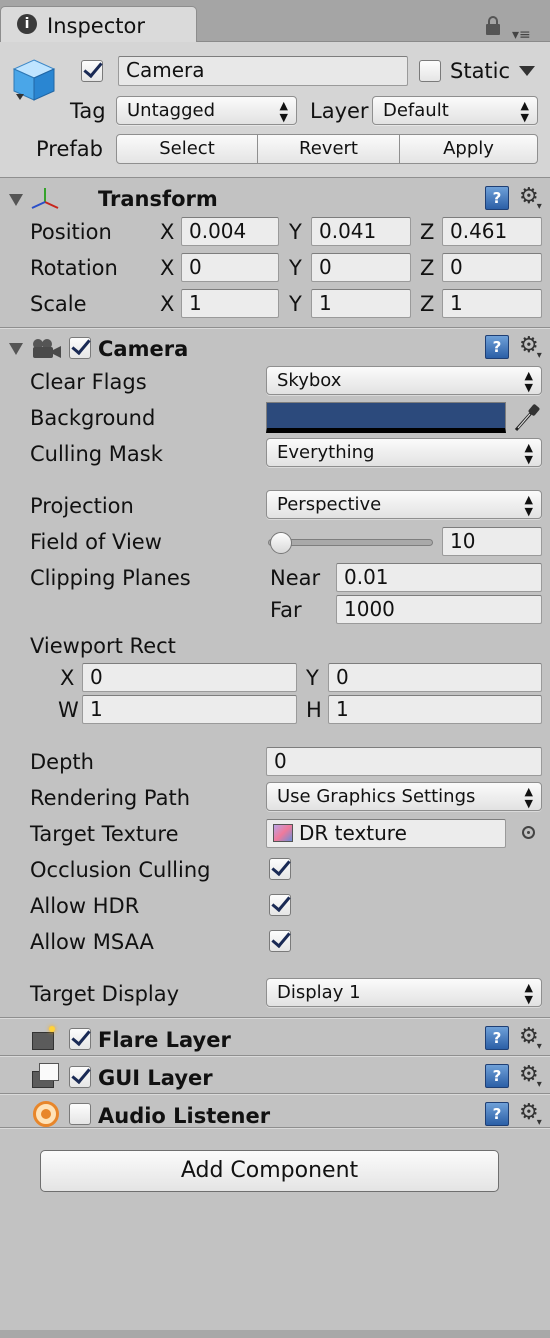  What do you see at coordinates (435, 709) in the screenshot?
I see `viewport-h-field: 1` at bounding box center [435, 709].